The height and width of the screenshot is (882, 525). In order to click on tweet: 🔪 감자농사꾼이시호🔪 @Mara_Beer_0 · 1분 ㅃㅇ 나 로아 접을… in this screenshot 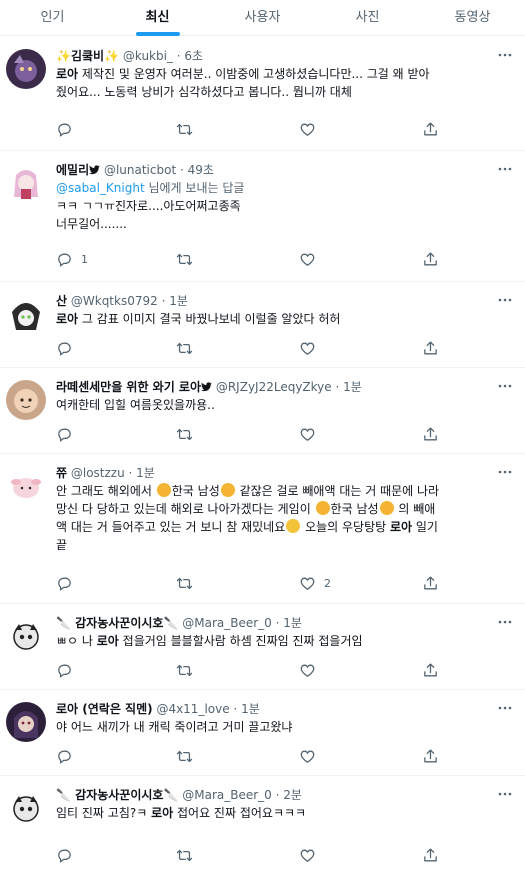, I will do `click(262, 647)`.